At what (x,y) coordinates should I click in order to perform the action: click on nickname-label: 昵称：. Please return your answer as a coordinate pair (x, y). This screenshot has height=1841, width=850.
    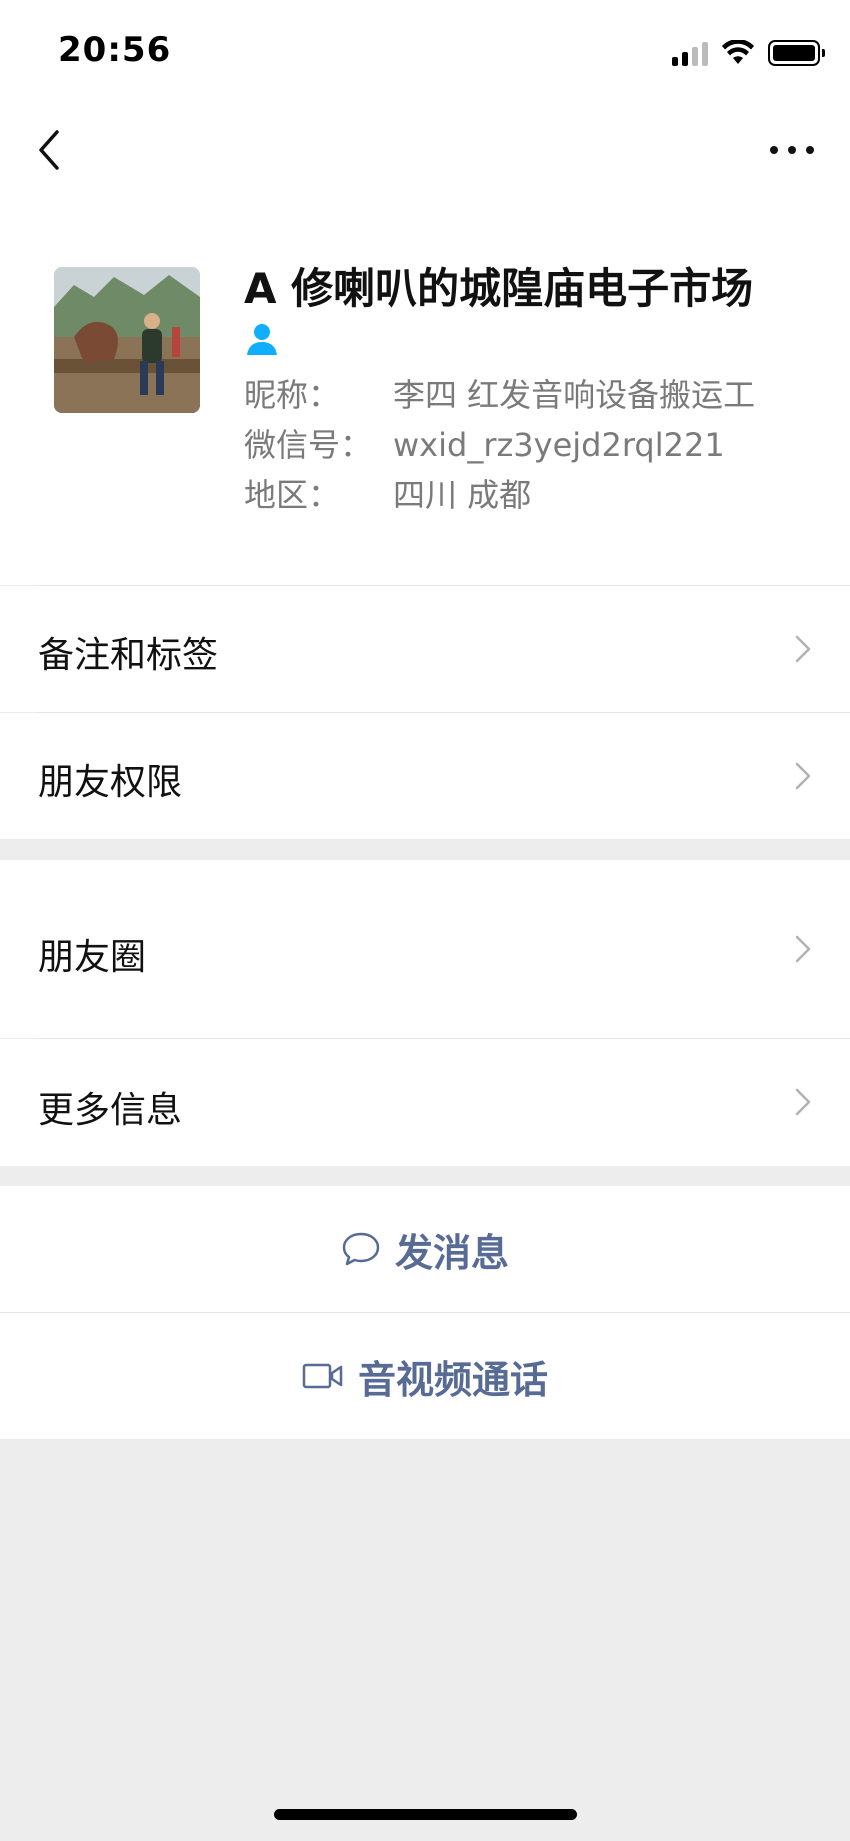
    Looking at the image, I should click on (292, 395).